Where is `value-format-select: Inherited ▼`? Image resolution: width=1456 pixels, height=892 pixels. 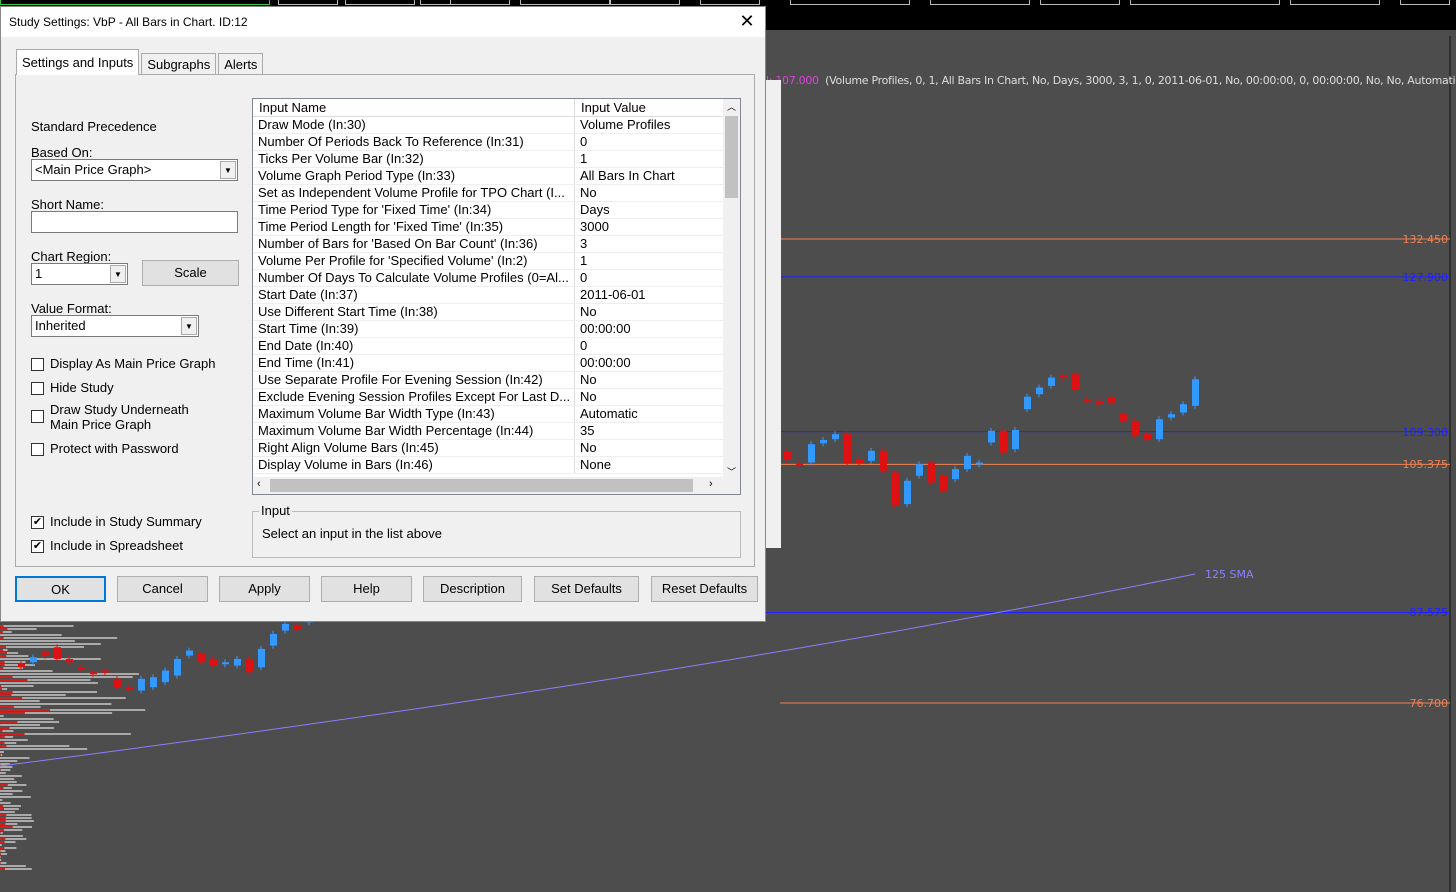
value-format-select: Inherited ▼ is located at coordinates (115, 326).